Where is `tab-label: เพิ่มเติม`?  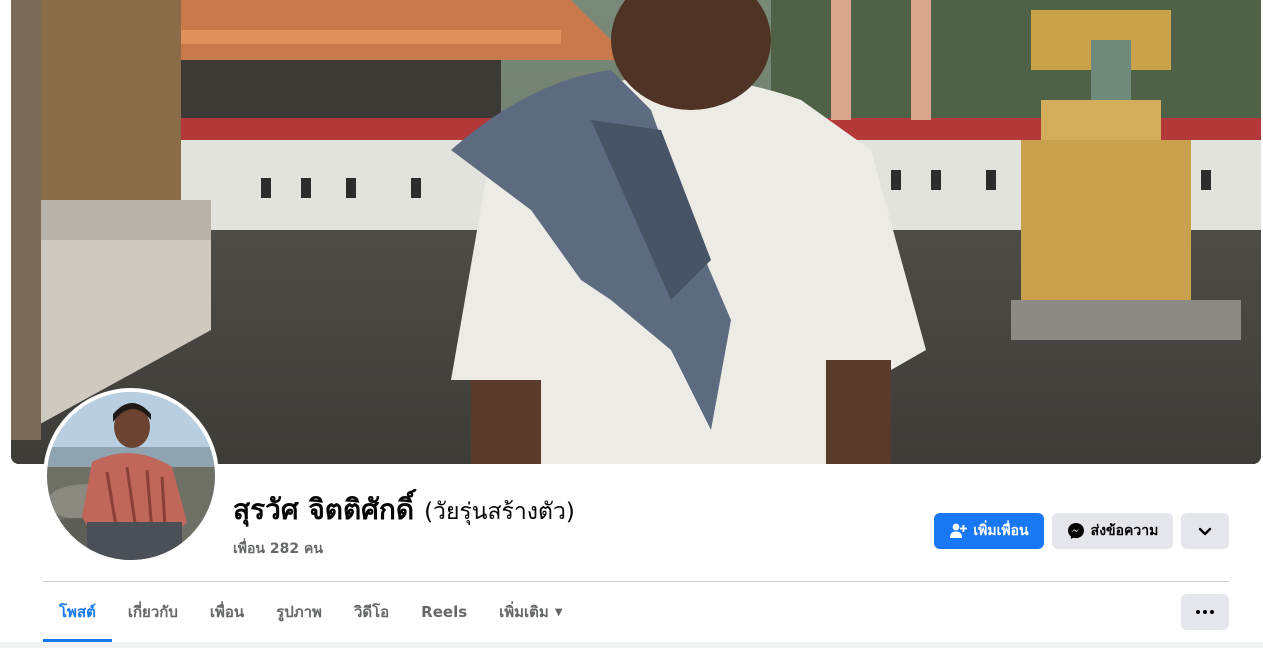 tab-label: เพิ่มเติม is located at coordinates (524, 612).